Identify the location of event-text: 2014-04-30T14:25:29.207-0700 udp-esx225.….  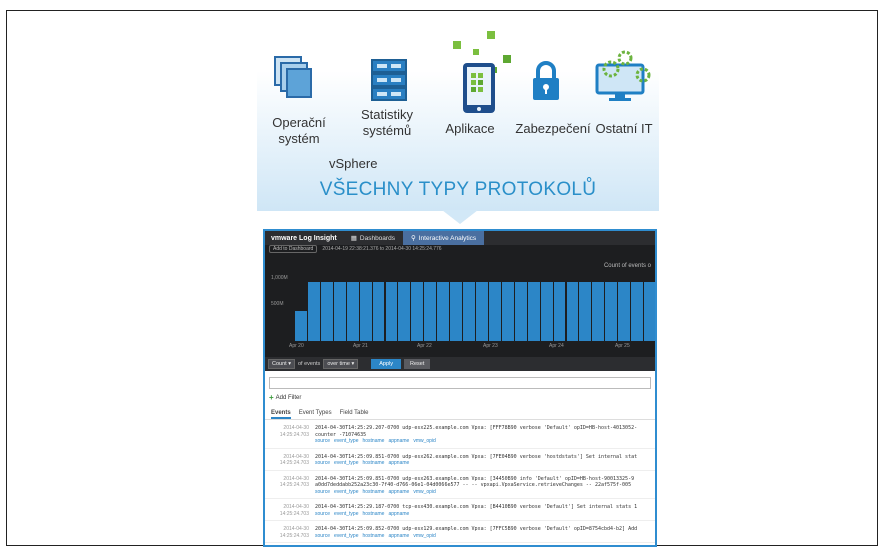
(483, 435).